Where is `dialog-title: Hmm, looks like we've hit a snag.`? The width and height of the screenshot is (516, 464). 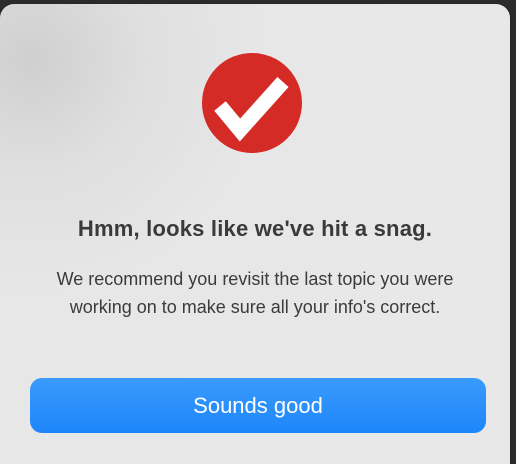
dialog-title: Hmm, looks like we've hit a snag. is located at coordinates (255, 228).